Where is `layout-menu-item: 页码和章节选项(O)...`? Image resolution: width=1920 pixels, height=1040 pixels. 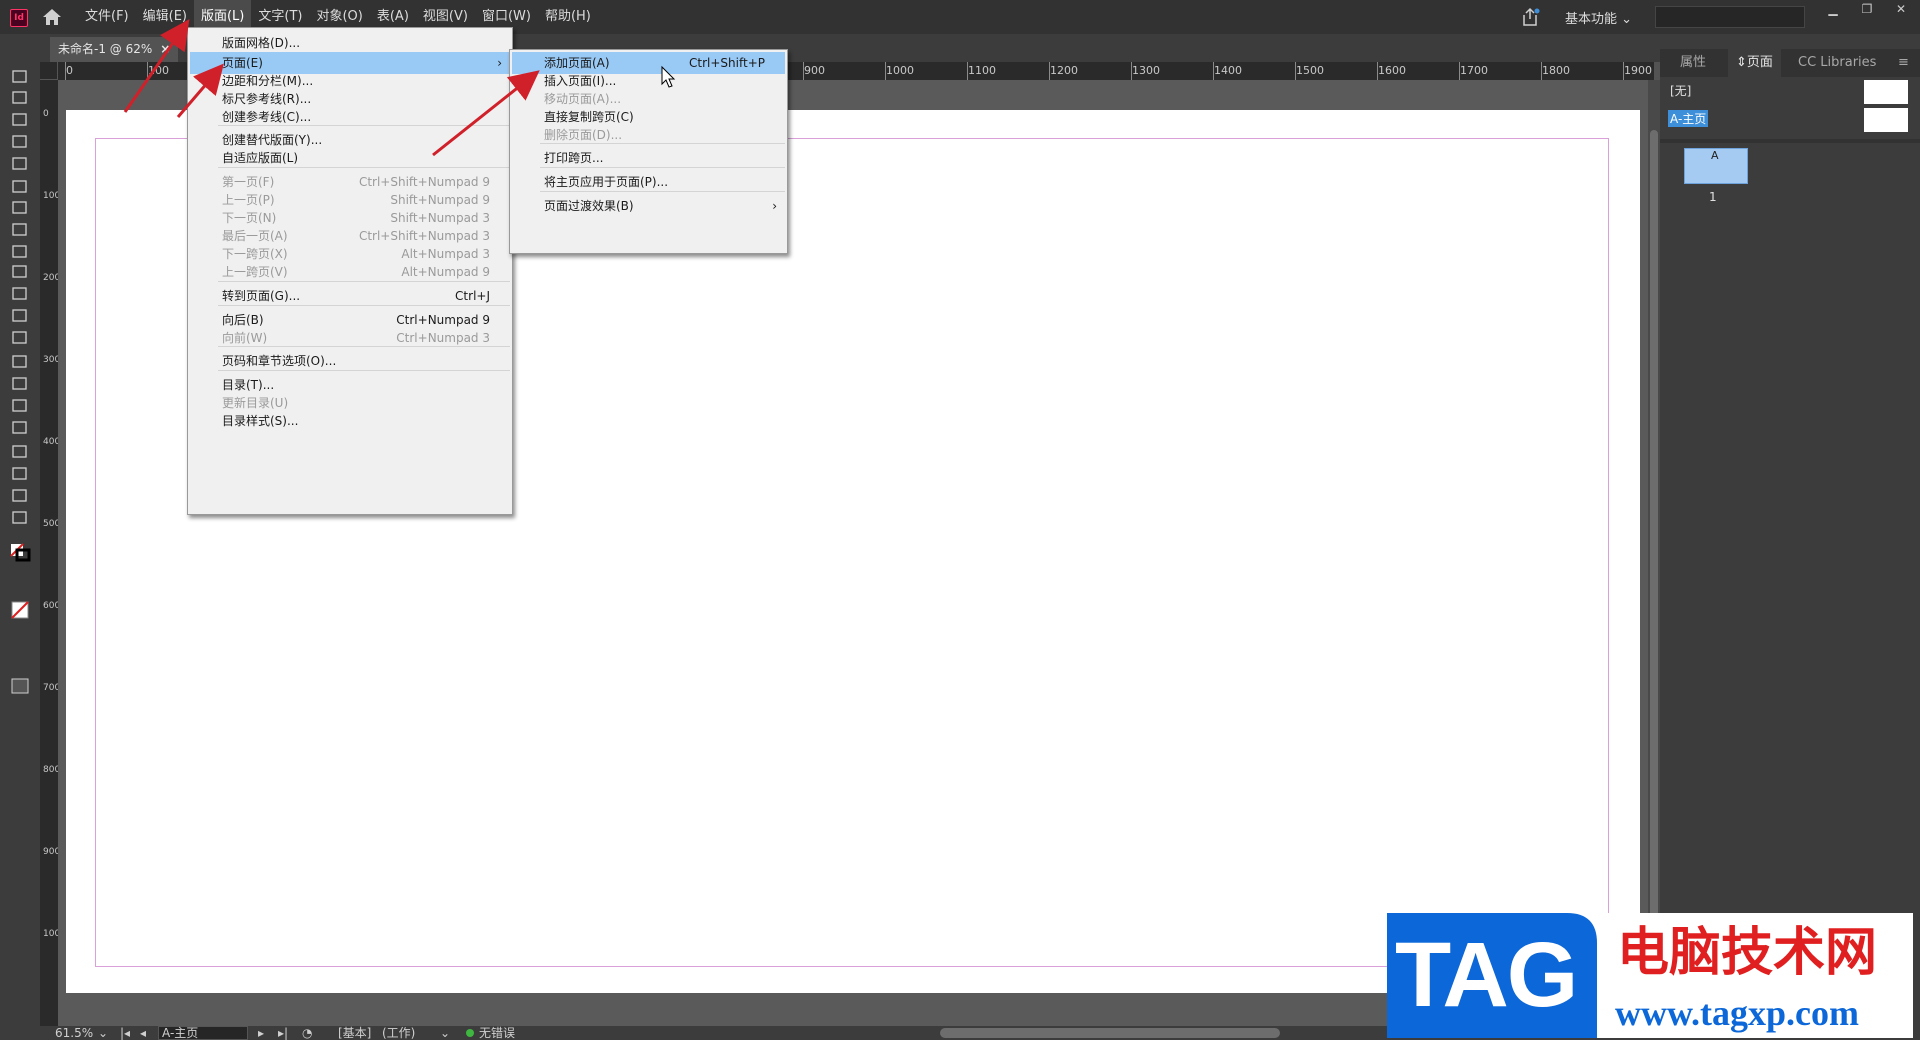 layout-menu-item: 页码和章节选项(O)... is located at coordinates (350, 361).